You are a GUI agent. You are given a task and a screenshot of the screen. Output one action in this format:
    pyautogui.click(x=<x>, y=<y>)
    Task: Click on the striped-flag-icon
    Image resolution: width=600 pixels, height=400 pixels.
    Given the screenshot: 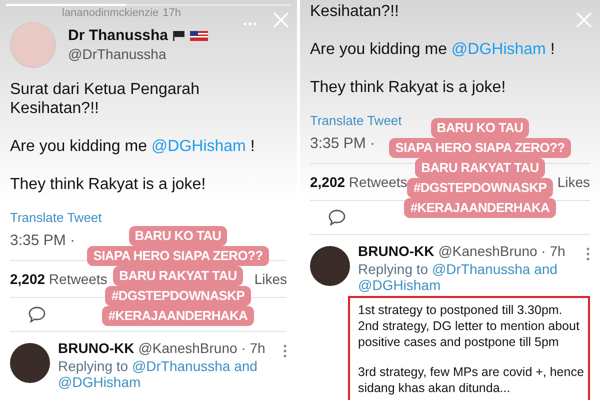 What is the action you would take?
    pyautogui.click(x=199, y=36)
    